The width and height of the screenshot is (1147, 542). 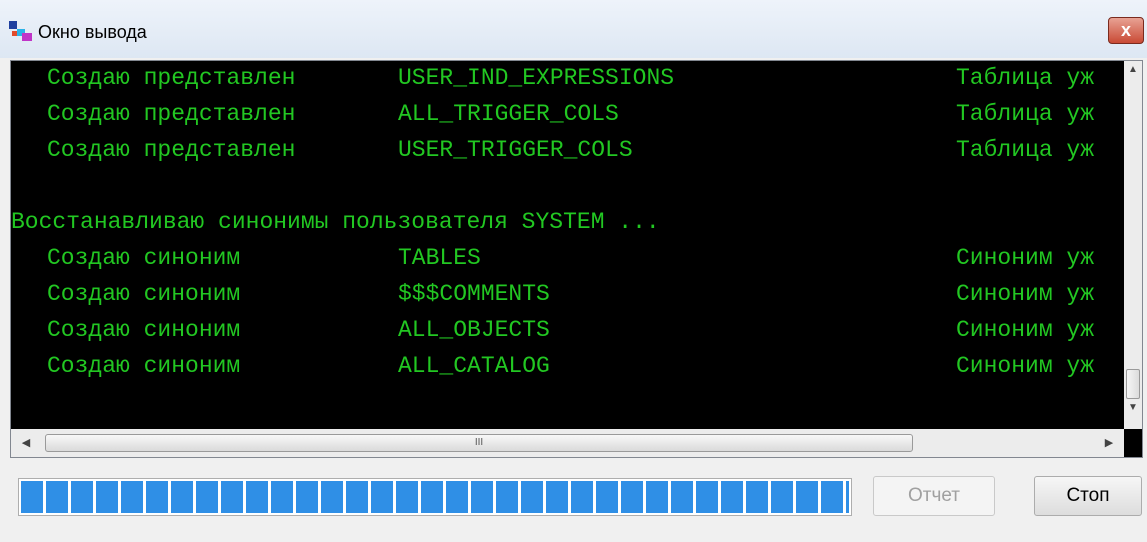 I want to click on vertical-scrollbar: ▲ ▼, so click(x=1133, y=245).